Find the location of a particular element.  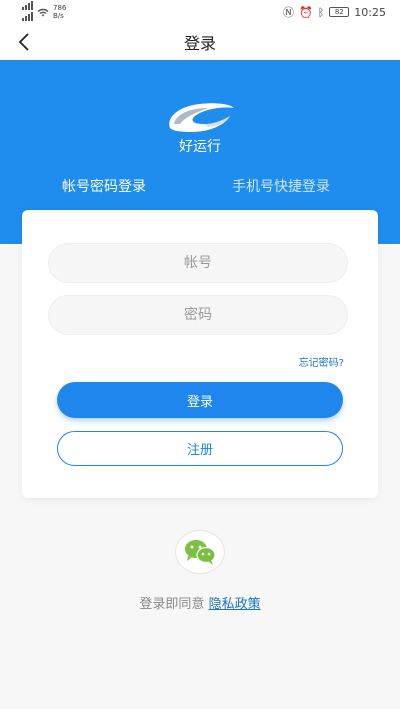

wechat-icon is located at coordinates (200, 552).